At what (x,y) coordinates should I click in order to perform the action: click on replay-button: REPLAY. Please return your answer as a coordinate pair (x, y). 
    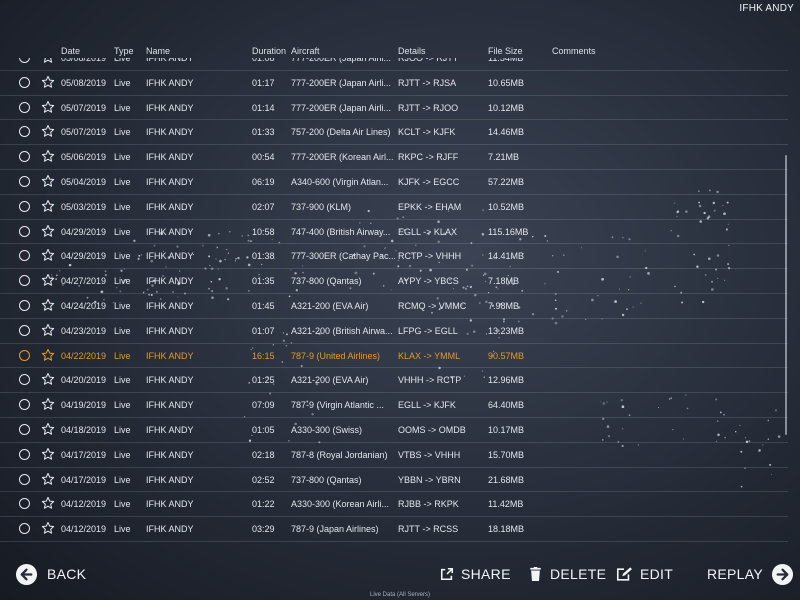
    Looking at the image, I should click on (750, 574).